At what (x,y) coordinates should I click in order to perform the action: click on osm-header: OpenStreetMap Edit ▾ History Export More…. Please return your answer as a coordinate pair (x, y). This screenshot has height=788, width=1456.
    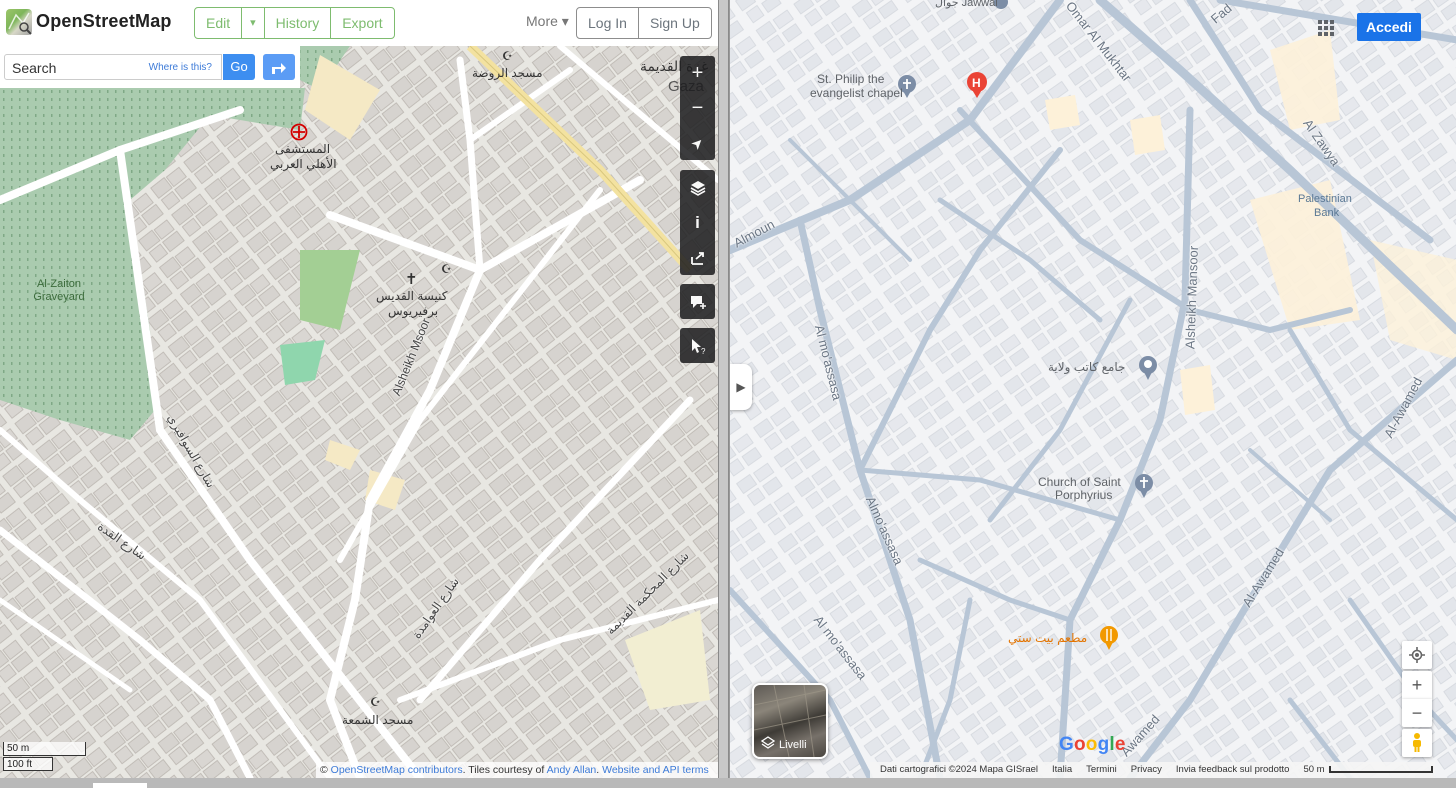
    Looking at the image, I should click on (359, 23).